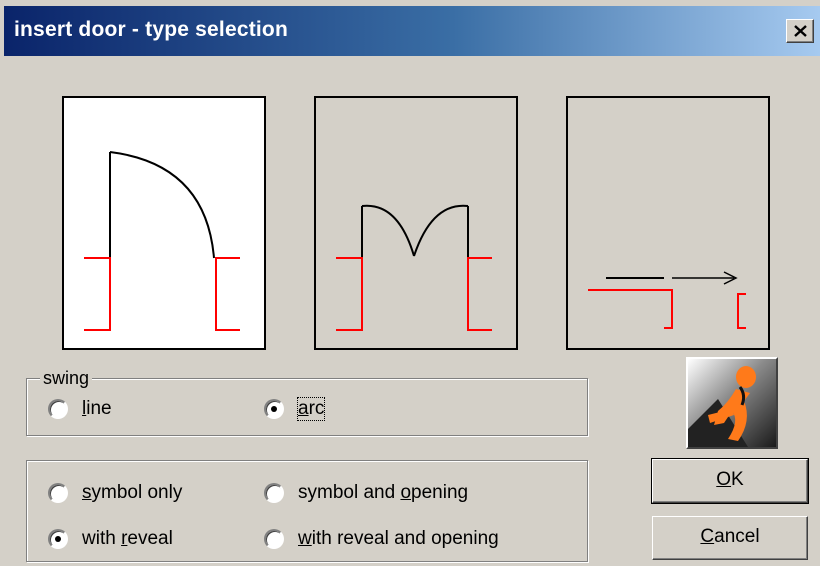  I want to click on radio-label: arc, so click(311, 409).